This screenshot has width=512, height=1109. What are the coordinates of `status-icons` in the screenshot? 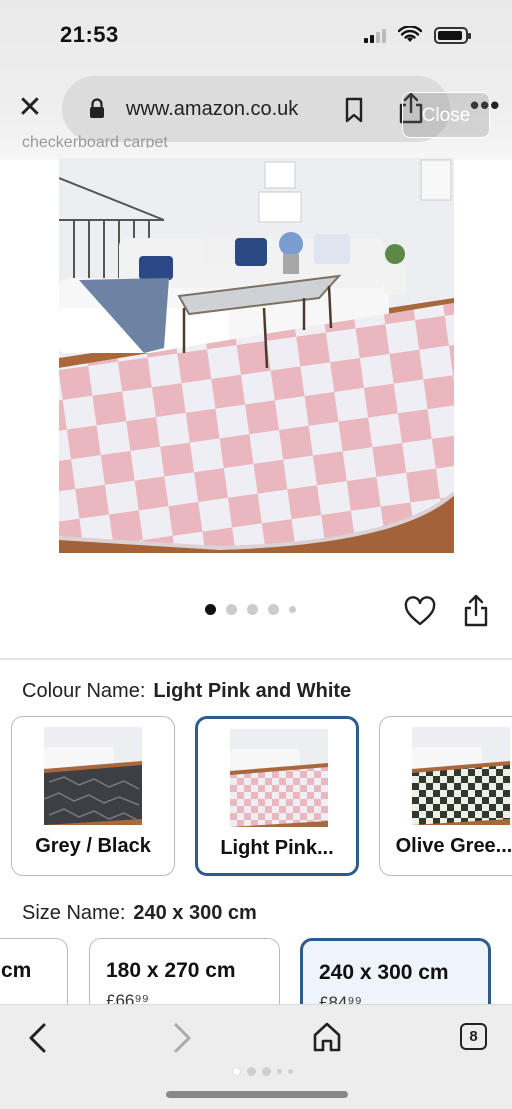 It's located at (417, 35).